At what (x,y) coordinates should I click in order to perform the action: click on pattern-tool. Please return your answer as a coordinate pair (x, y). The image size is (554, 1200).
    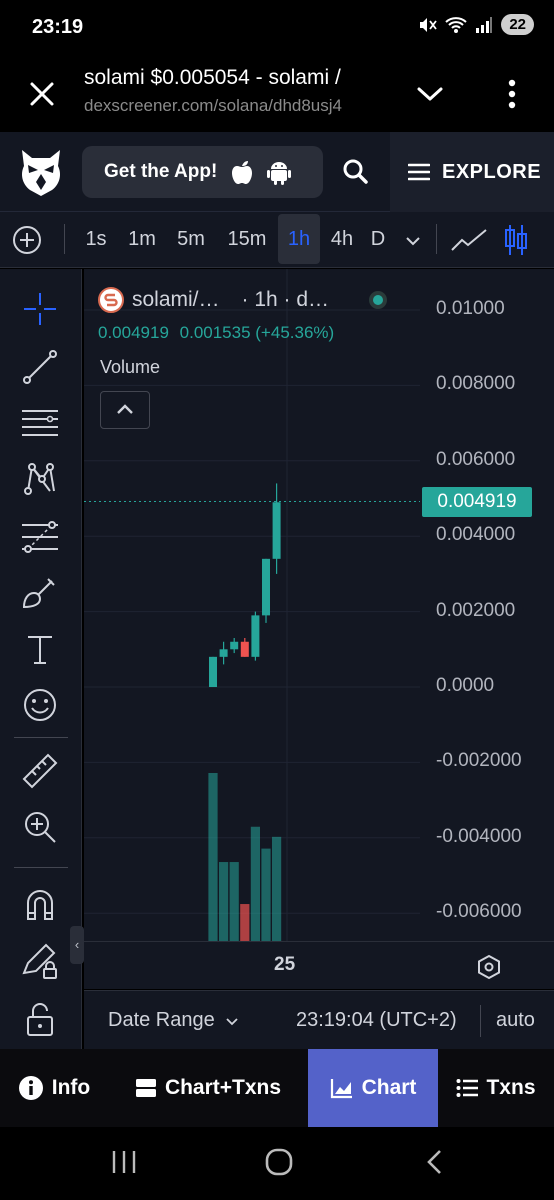
    Looking at the image, I should click on (40, 479).